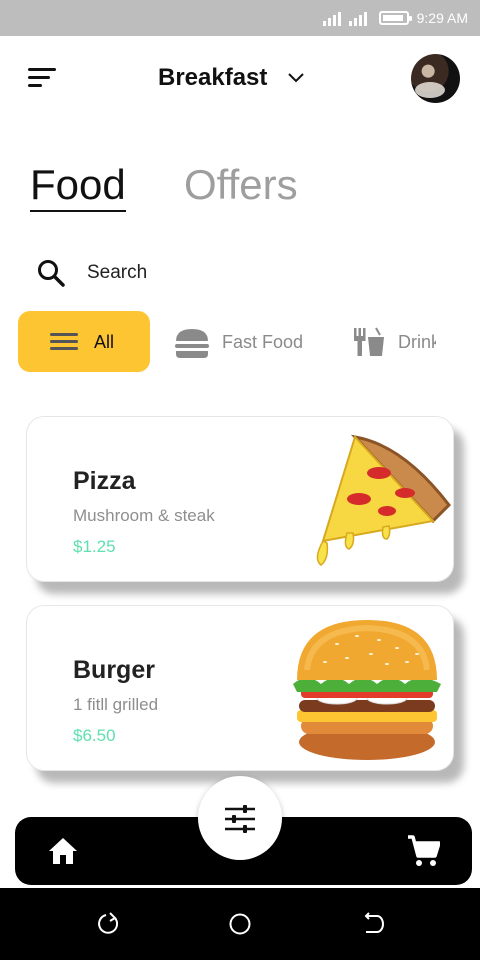 This screenshot has width=480, height=960. I want to click on category-fast-food: Fast Food, so click(242, 341).